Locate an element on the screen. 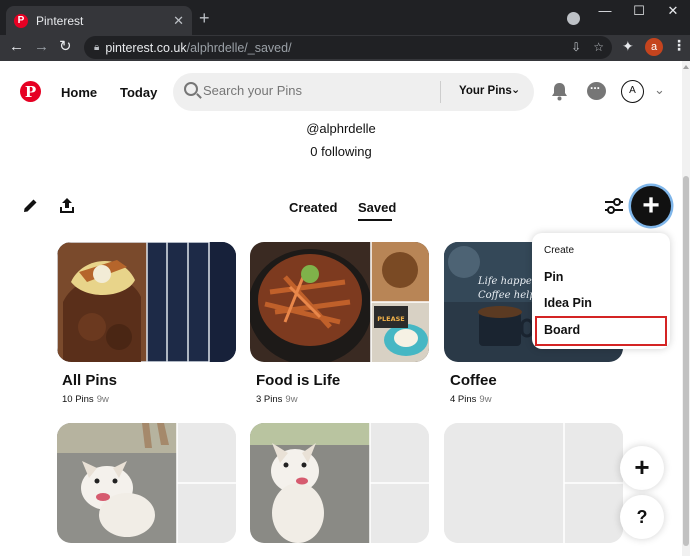  browser-tab-title: Pinterest is located at coordinates (60, 20).